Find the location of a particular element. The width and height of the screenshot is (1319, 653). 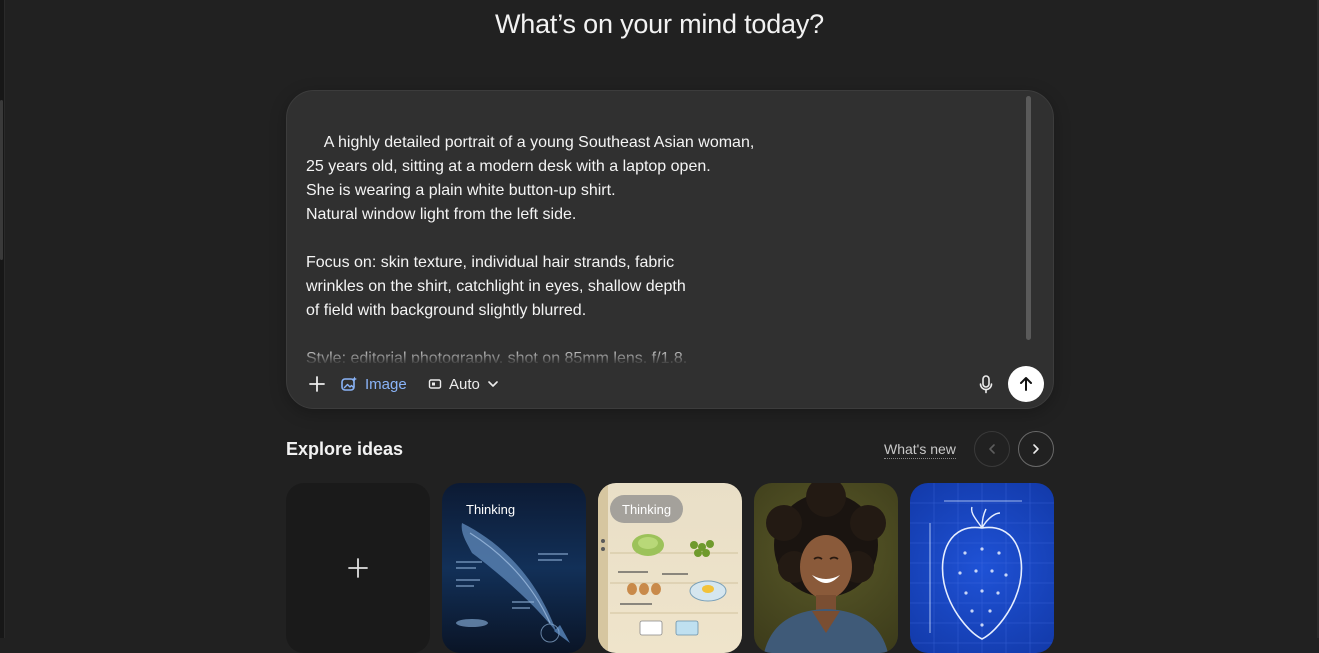

carousel-next-button is located at coordinates (1036, 449).